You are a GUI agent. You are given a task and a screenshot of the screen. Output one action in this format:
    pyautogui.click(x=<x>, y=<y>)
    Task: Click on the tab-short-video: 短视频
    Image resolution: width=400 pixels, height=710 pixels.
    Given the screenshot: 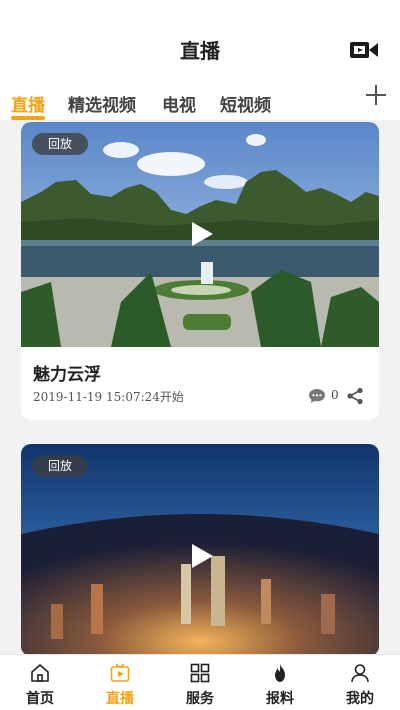 What is the action you would take?
    pyautogui.click(x=245, y=103)
    